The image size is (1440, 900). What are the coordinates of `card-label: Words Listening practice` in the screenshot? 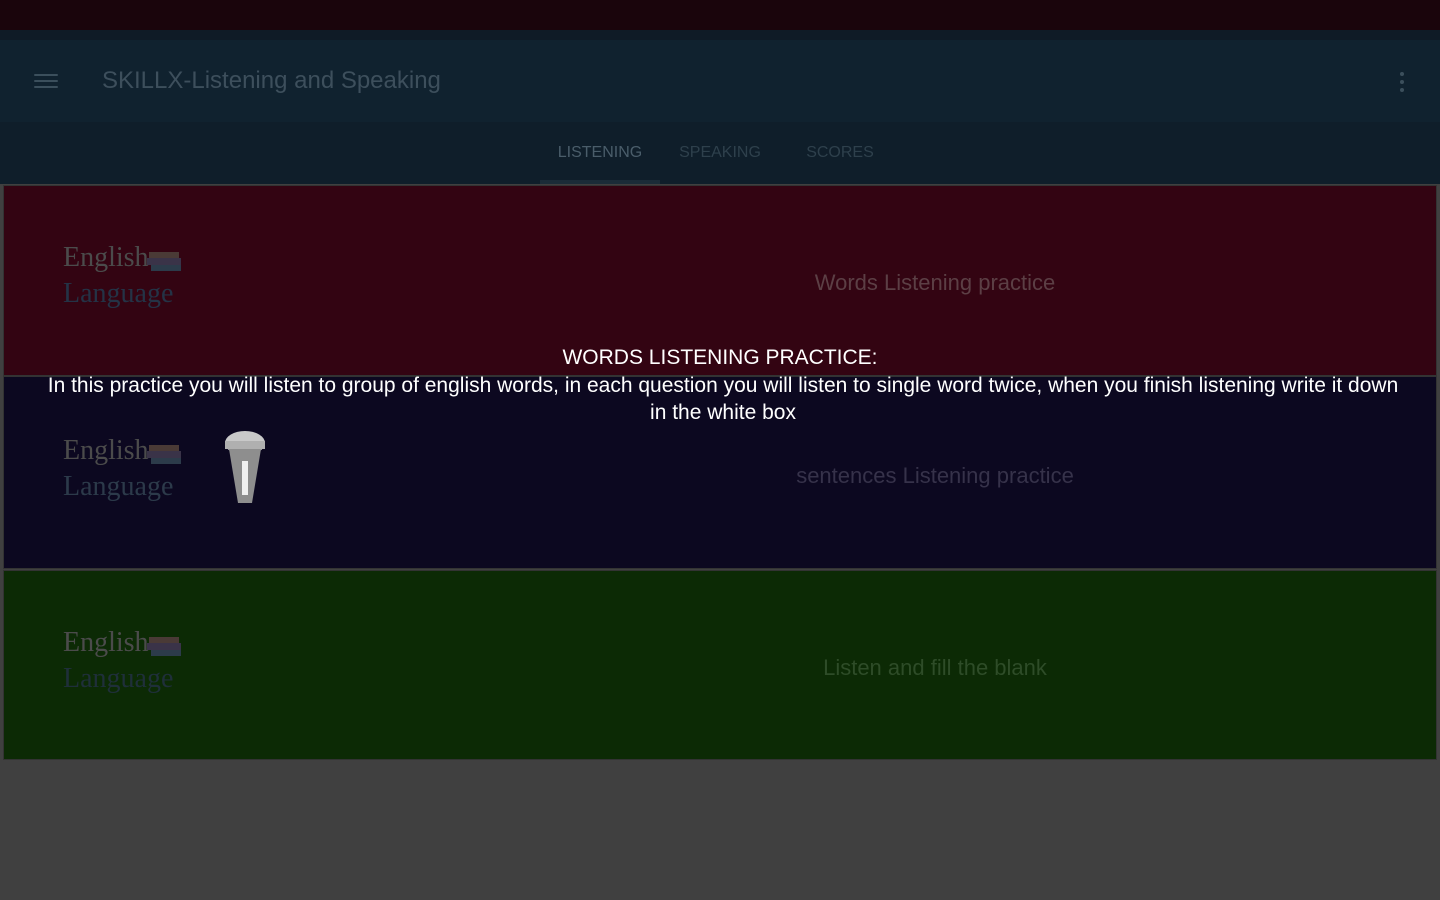 It's located at (935, 282).